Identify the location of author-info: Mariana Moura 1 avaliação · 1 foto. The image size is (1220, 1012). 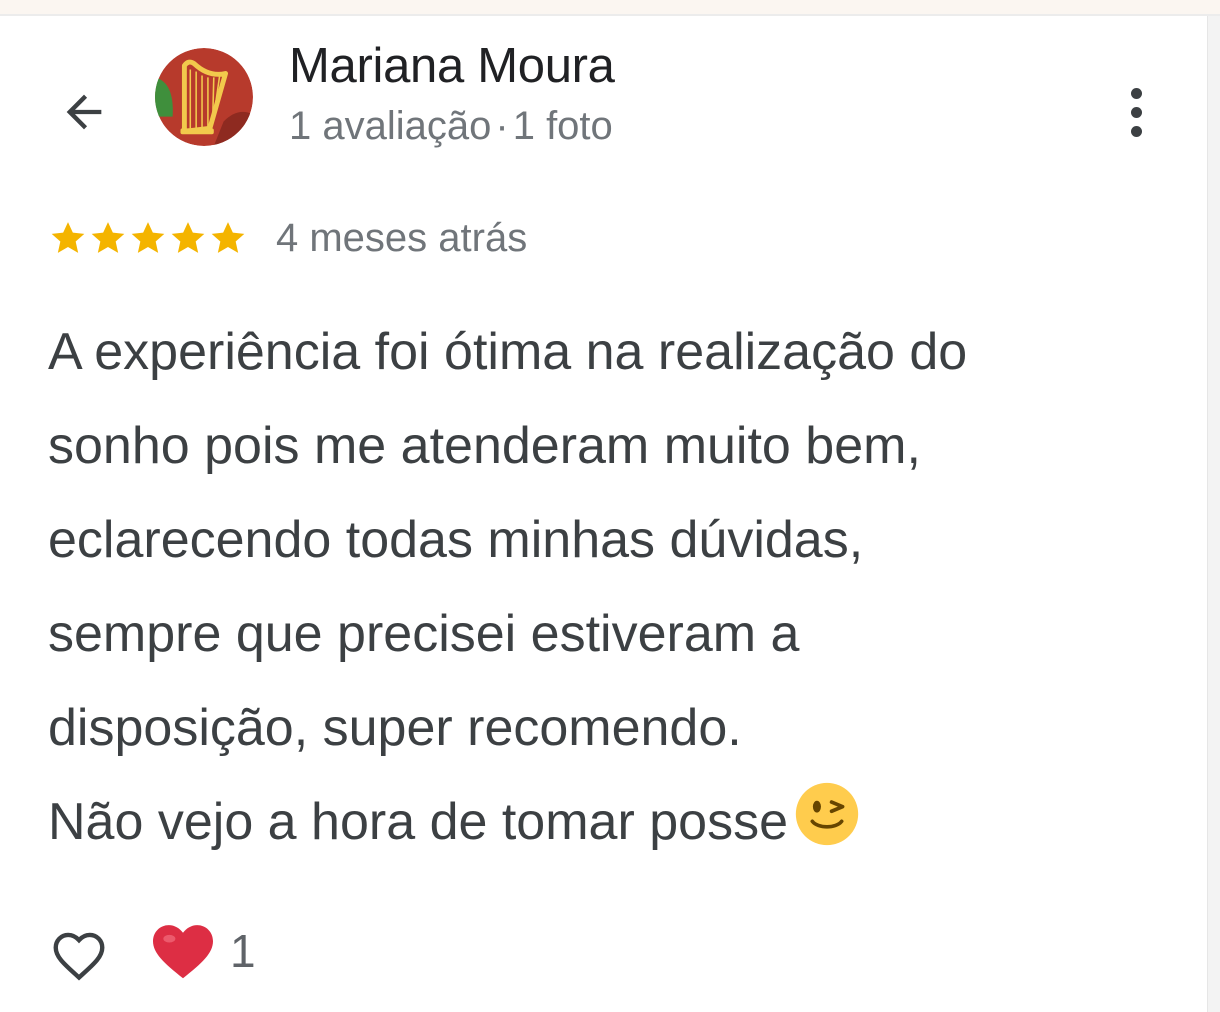
(452, 94).